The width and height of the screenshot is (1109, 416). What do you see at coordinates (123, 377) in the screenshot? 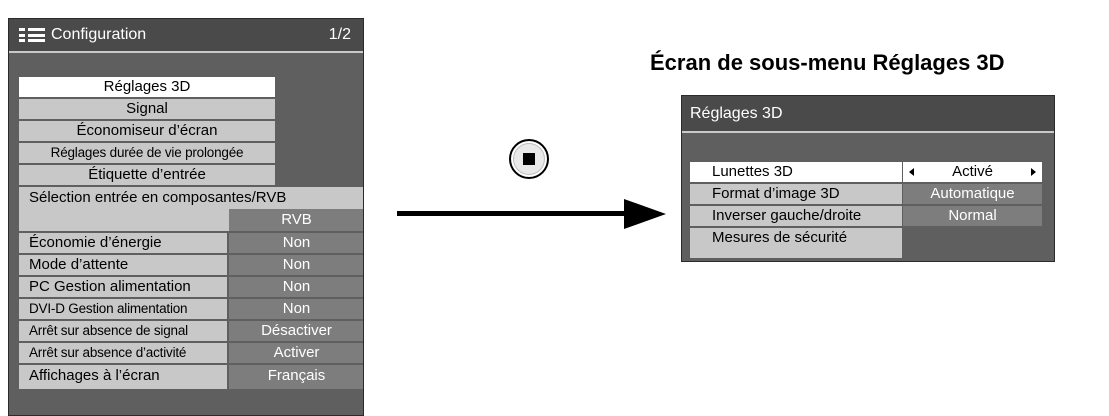
I see `setting-label-affichages-ecran: Affichages à l’écran` at bounding box center [123, 377].